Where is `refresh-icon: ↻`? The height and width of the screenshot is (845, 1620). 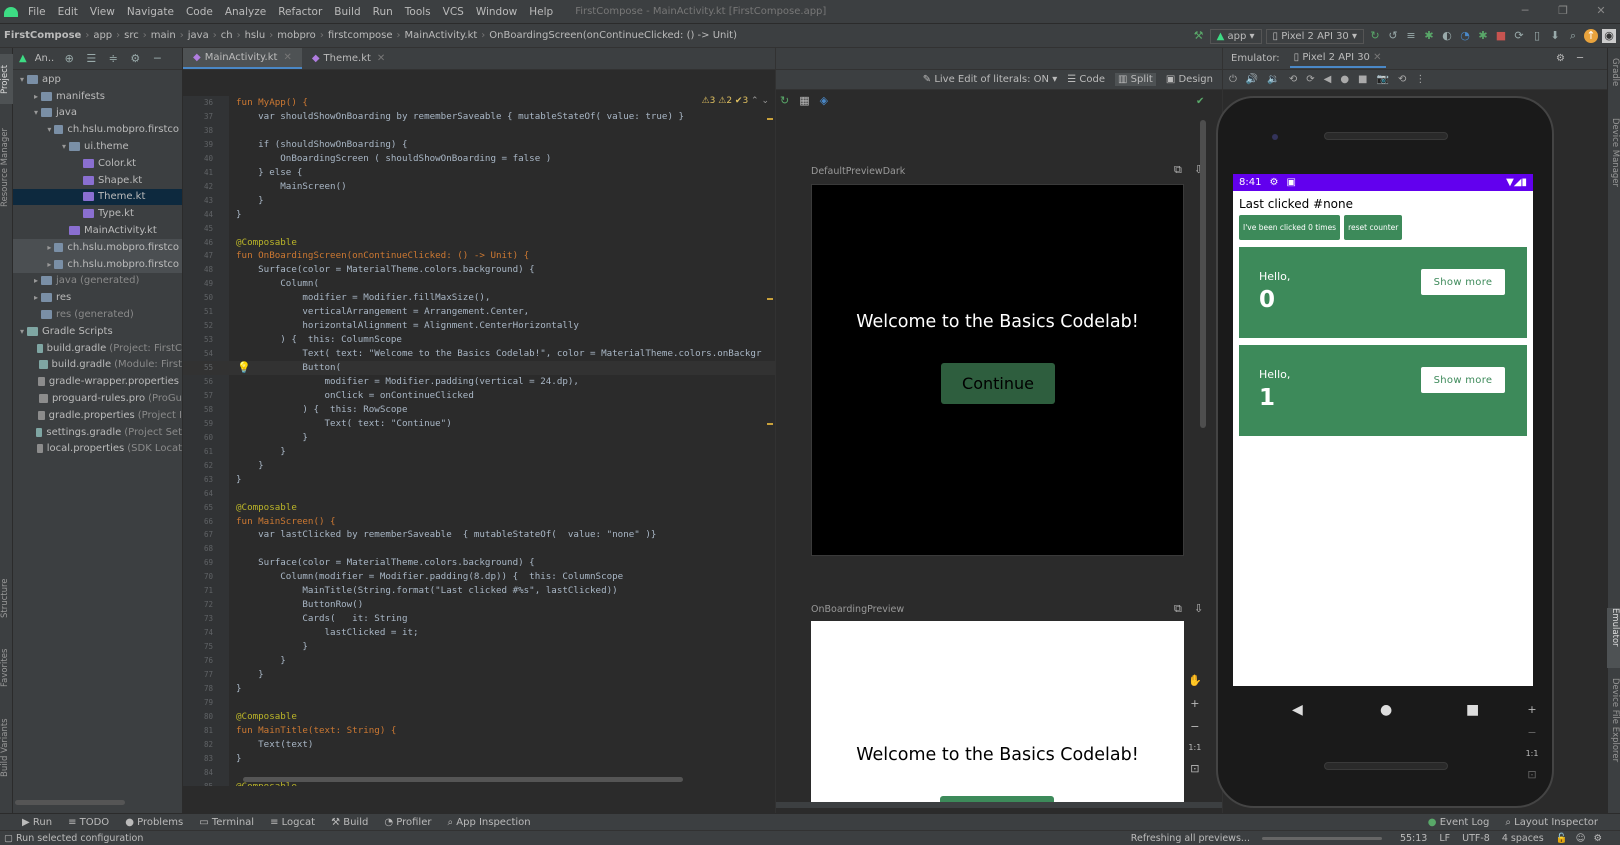
refresh-icon: ↻ is located at coordinates (784, 100).